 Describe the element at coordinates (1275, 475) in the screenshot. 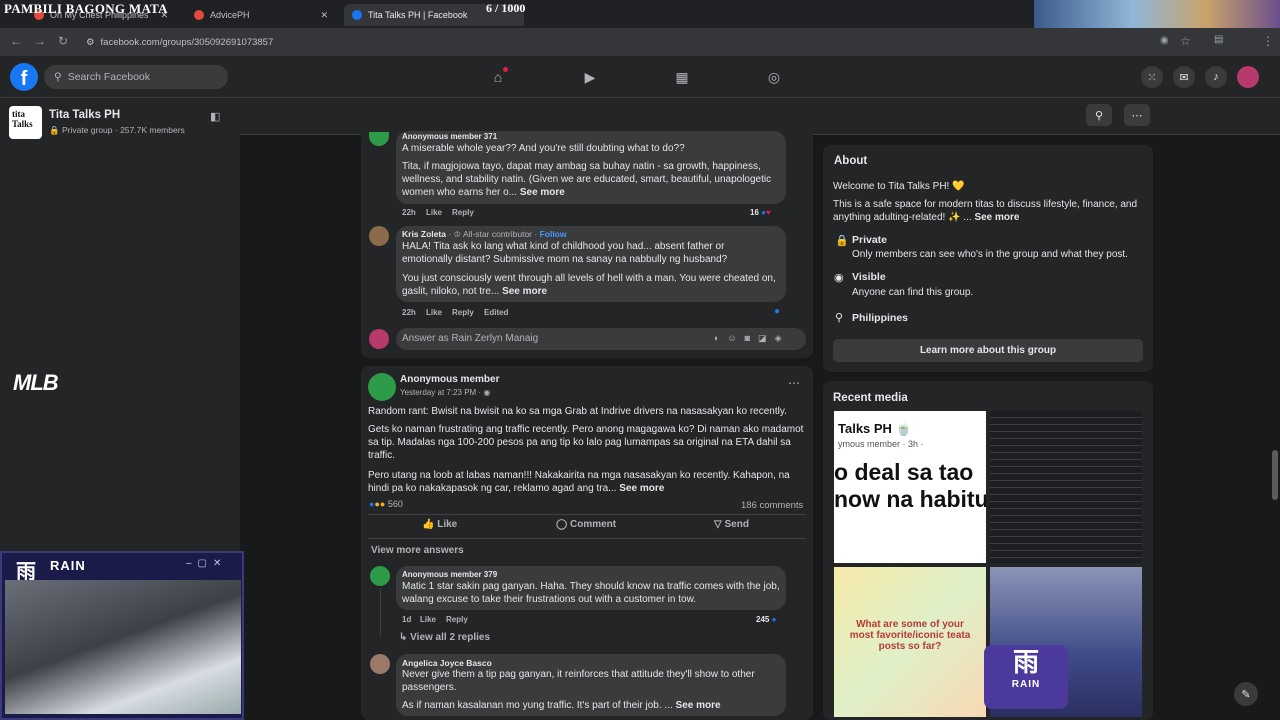

I see `page-scrollbar` at that location.